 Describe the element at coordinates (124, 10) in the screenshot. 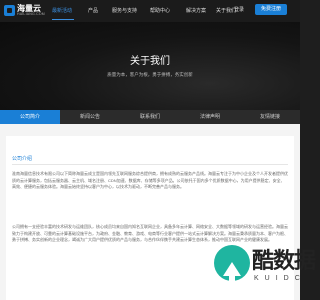

I see `nav-item-service-support: 服务与支持` at that location.